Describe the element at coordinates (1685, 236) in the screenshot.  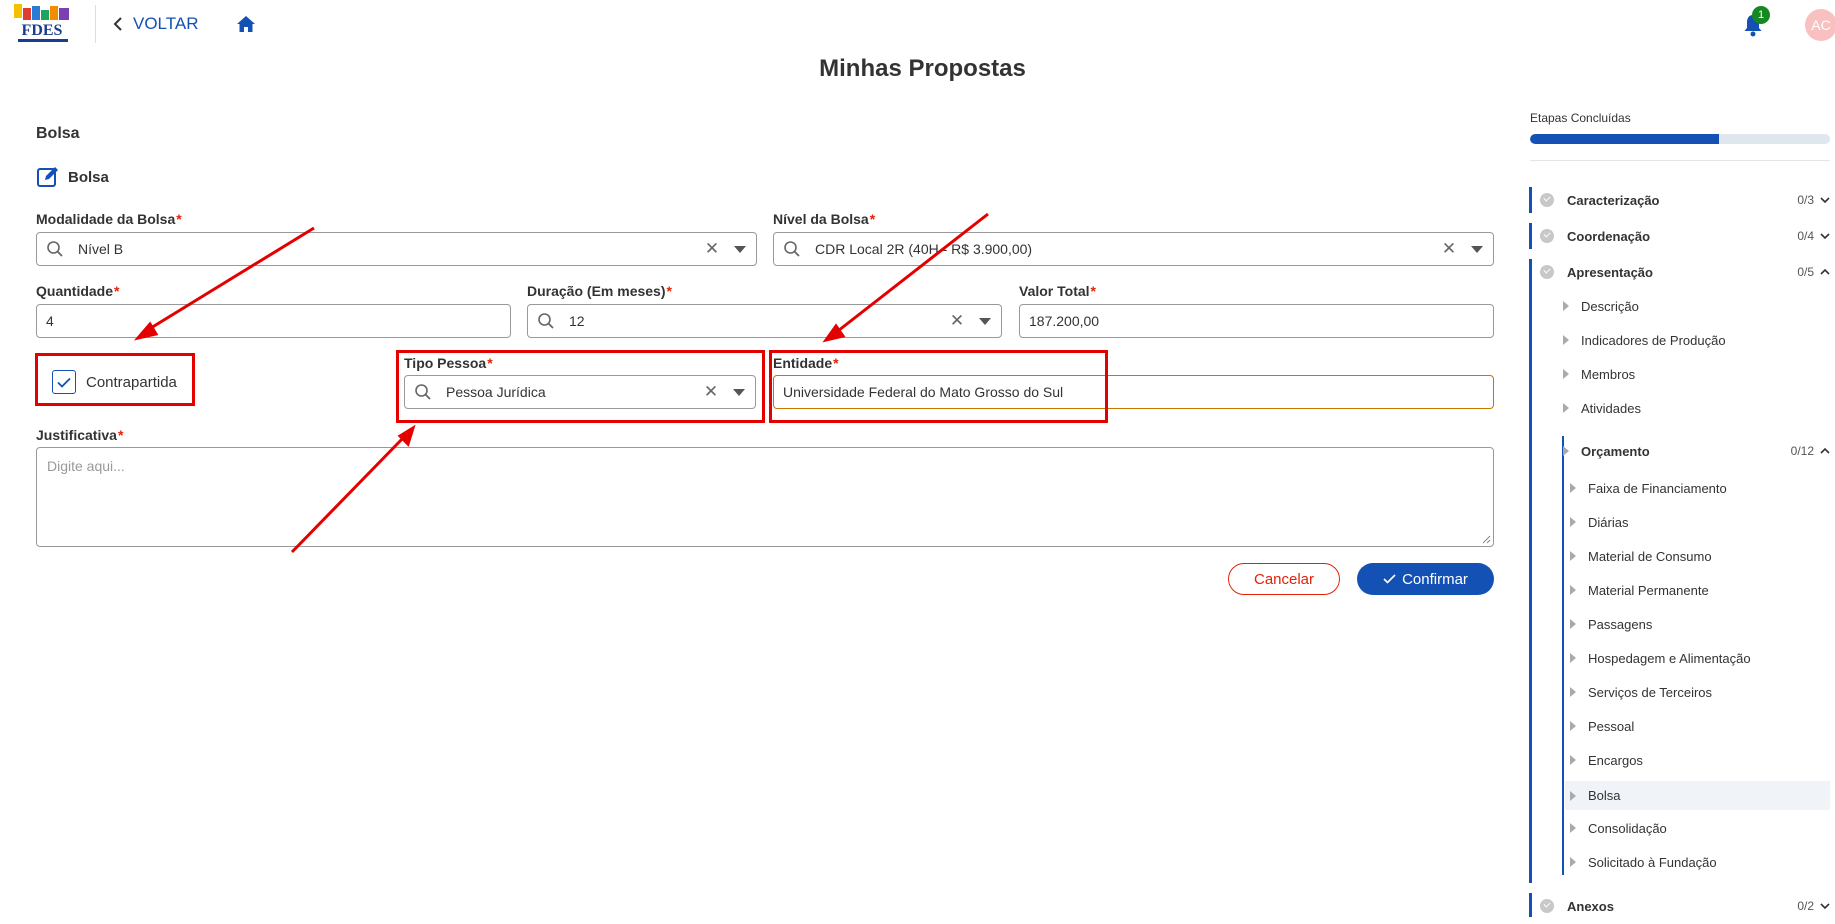
I see `step-coordenacao: Coordenação 0/4` at that location.